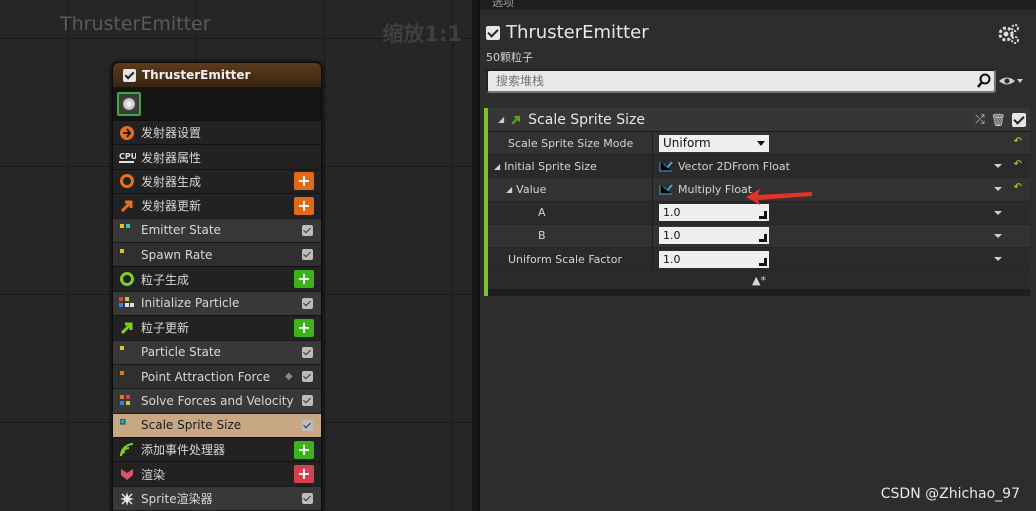 The image size is (1036, 511). What do you see at coordinates (181, 230) in the screenshot?
I see `node-row-label: Emitter State` at bounding box center [181, 230].